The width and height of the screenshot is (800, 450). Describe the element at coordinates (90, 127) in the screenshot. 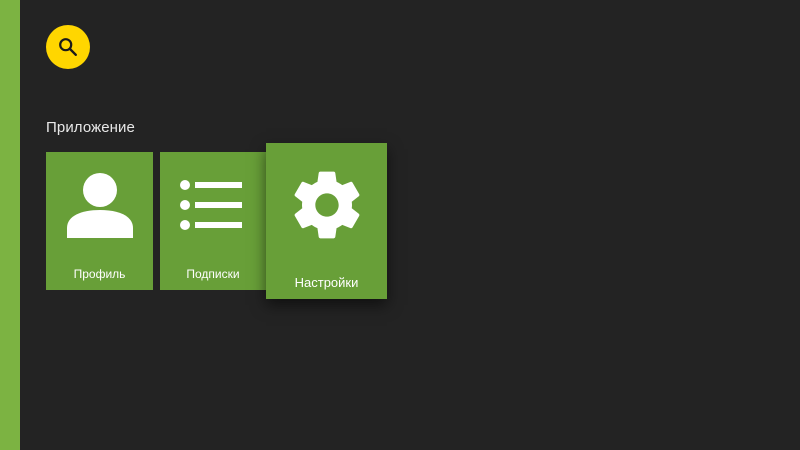

I see `section-title: Приложение` at that location.